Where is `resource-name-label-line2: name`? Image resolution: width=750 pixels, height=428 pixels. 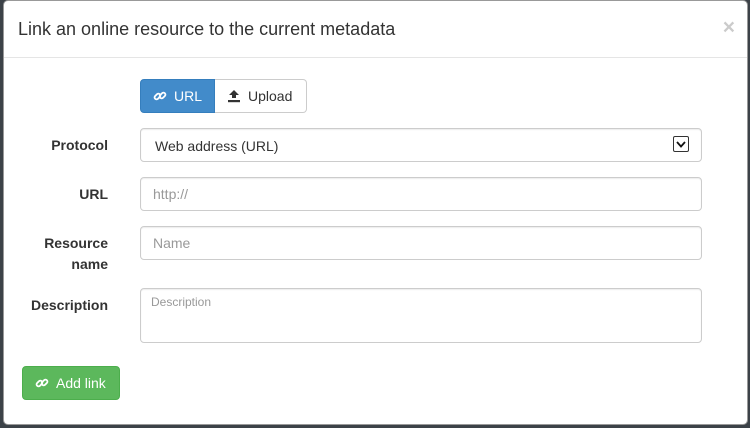 resource-name-label-line2: name is located at coordinates (89, 264).